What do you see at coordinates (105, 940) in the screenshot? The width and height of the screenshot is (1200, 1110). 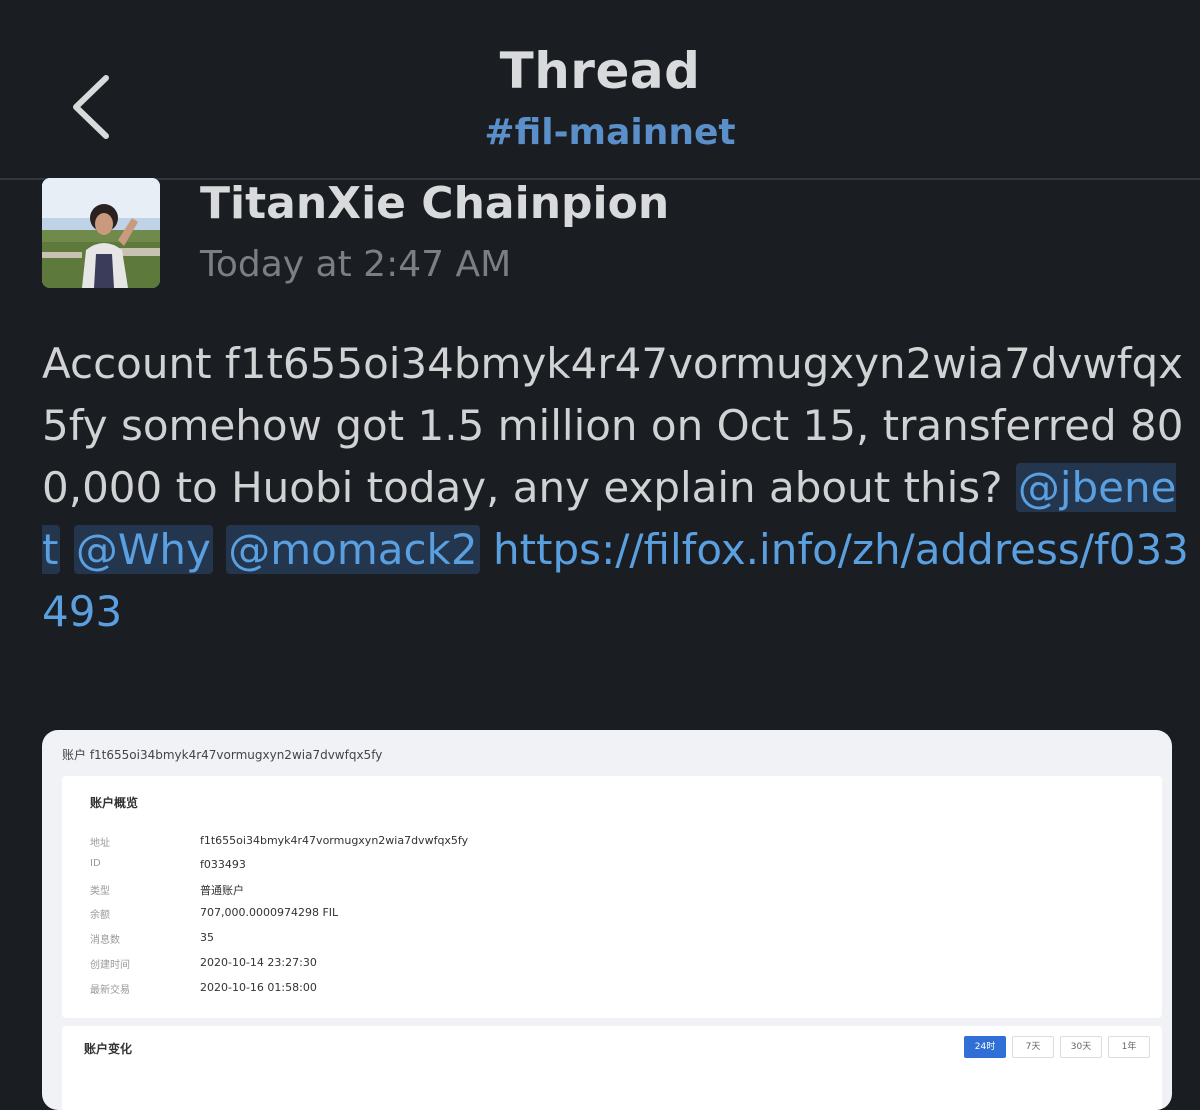 I see `row-label: 消息数` at bounding box center [105, 940].